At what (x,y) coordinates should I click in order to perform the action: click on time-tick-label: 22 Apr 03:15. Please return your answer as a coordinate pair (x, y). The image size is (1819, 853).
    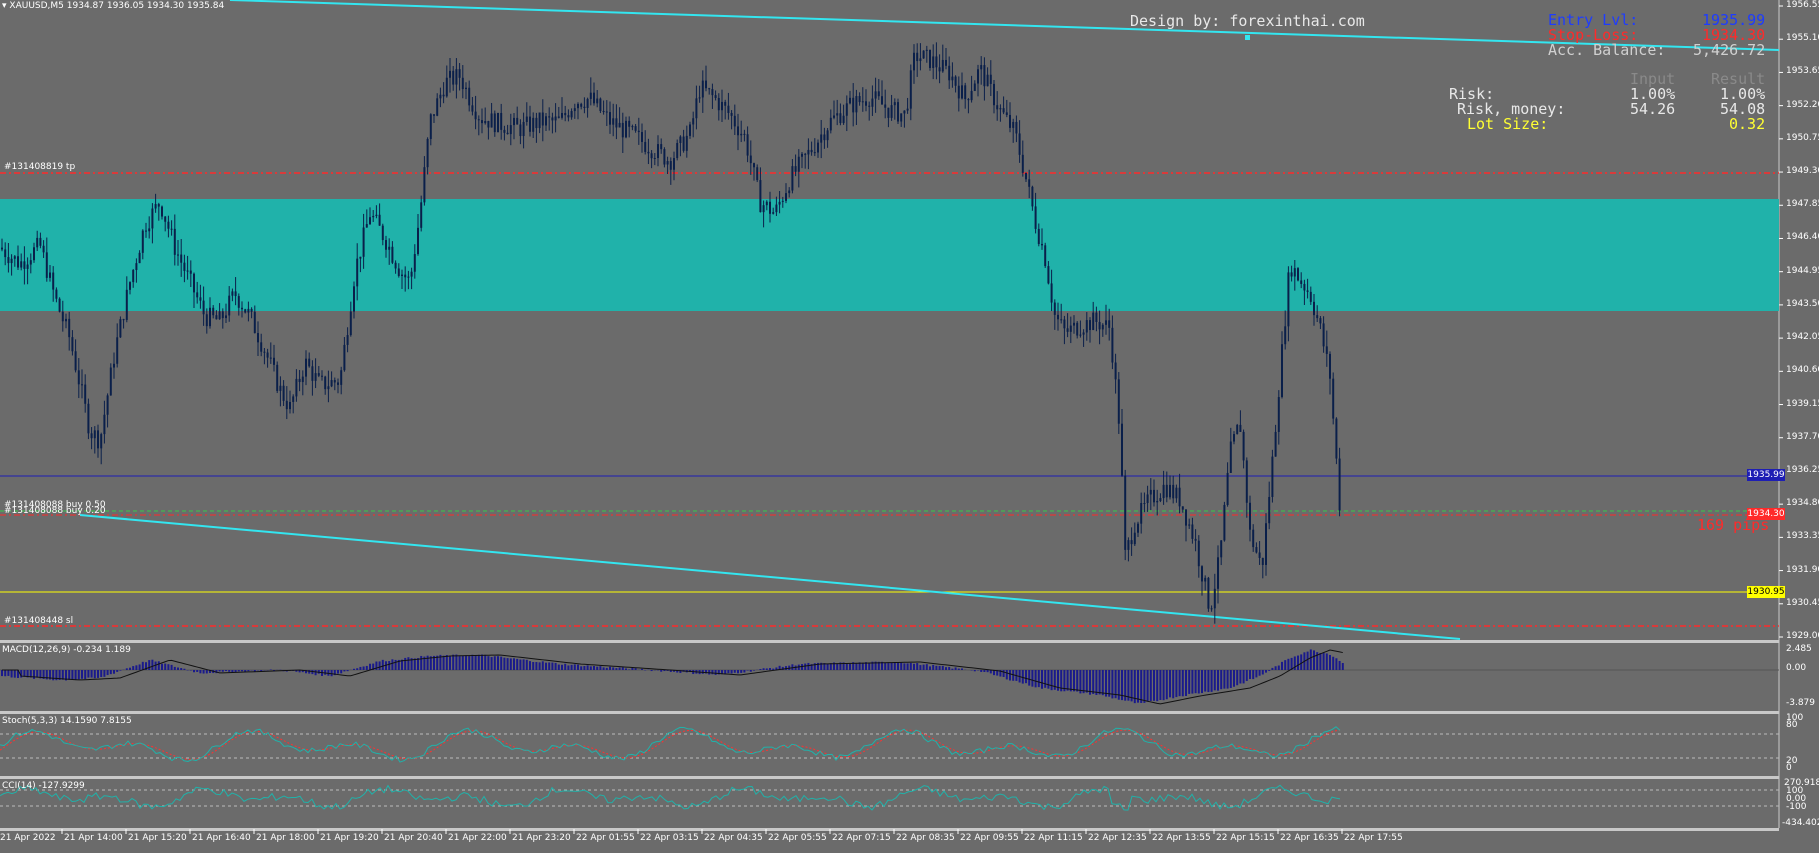
    Looking at the image, I should click on (669, 838).